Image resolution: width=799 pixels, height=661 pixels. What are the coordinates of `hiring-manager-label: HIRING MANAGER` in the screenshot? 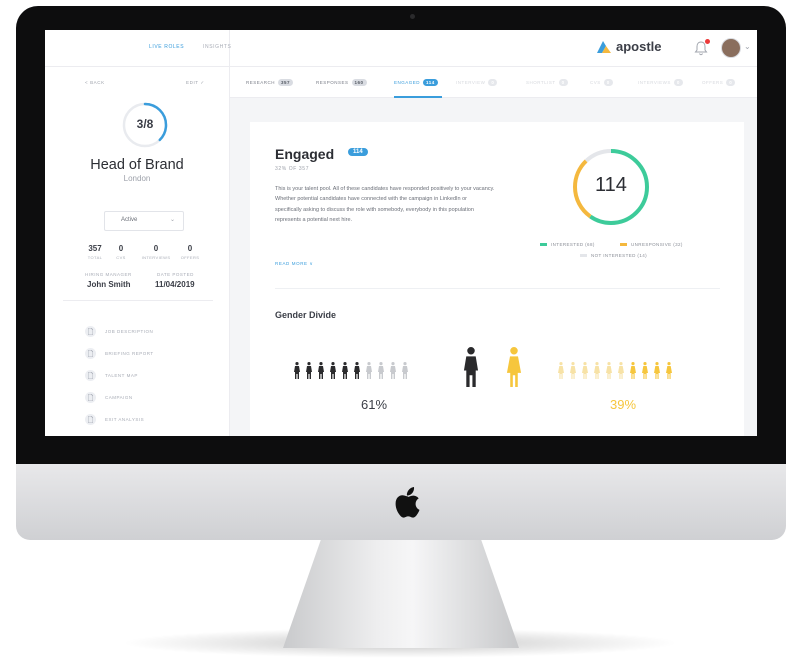 It's located at (108, 274).